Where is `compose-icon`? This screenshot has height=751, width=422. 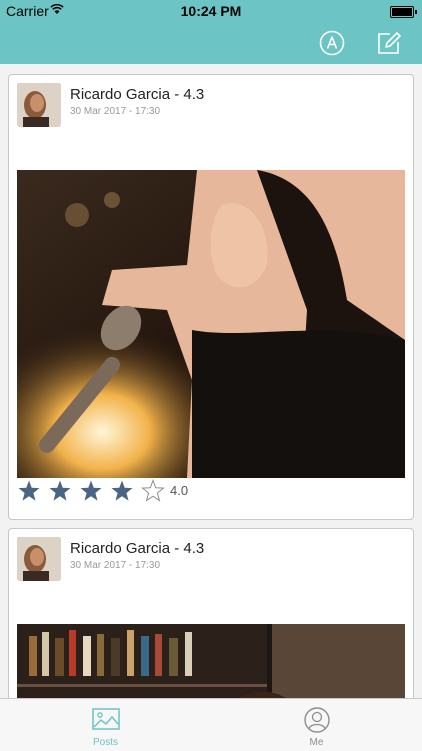 compose-icon is located at coordinates (389, 43).